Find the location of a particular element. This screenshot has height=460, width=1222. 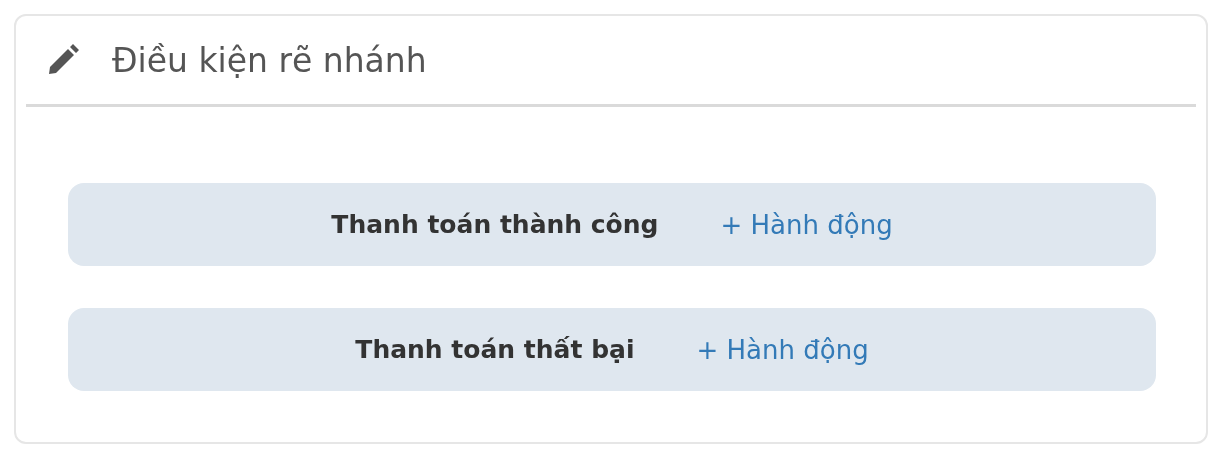

pencil-icon is located at coordinates (63, 60).